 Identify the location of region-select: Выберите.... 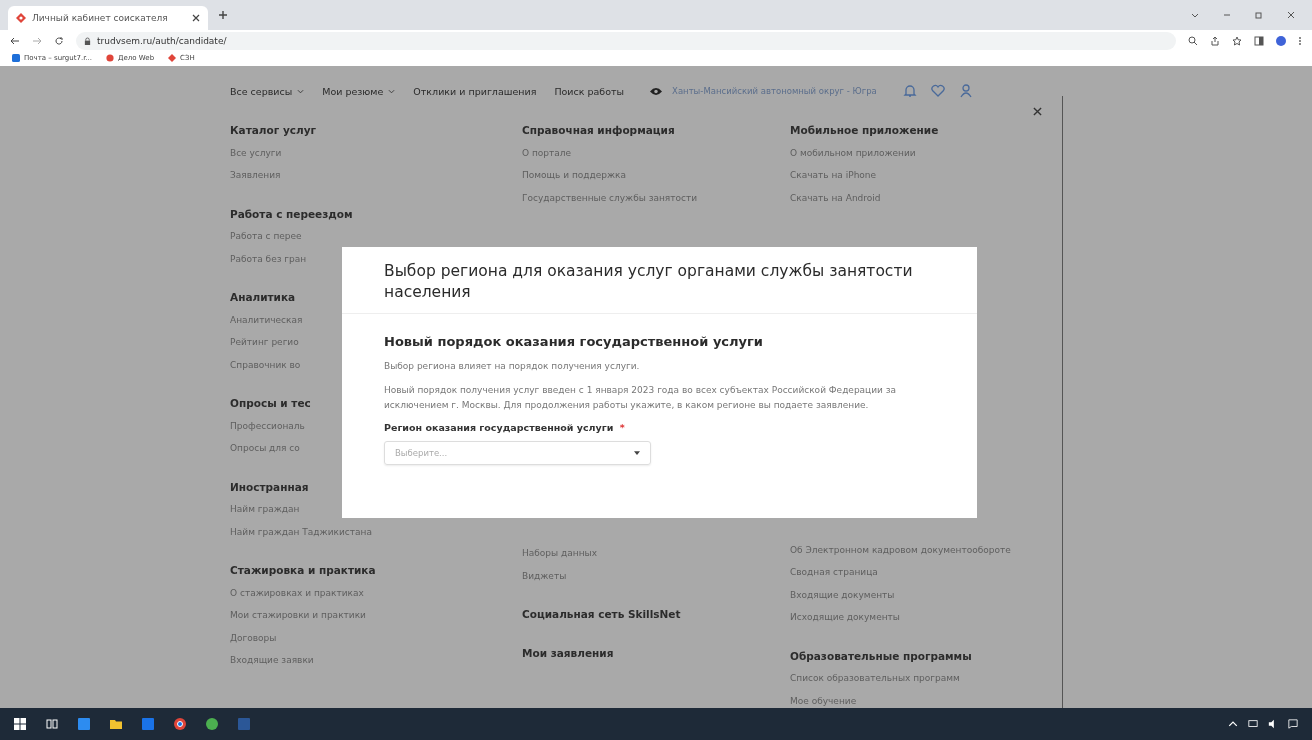
(517, 453).